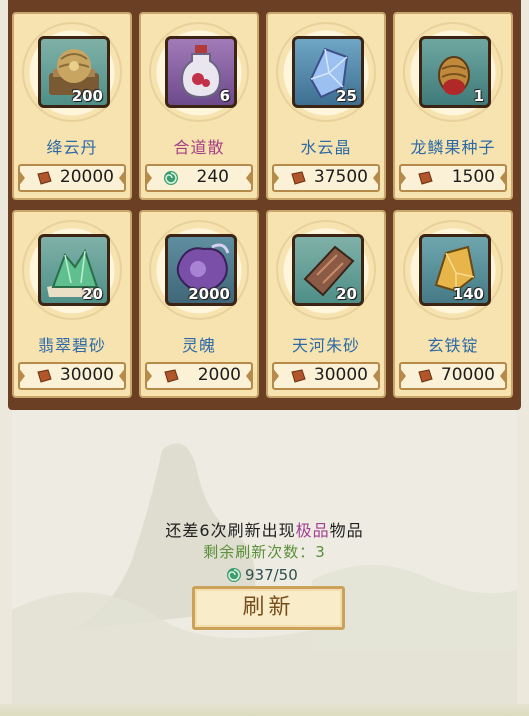 The image size is (529, 716). What do you see at coordinates (224, 96) in the screenshot?
I see `item-quantity: 6` at bounding box center [224, 96].